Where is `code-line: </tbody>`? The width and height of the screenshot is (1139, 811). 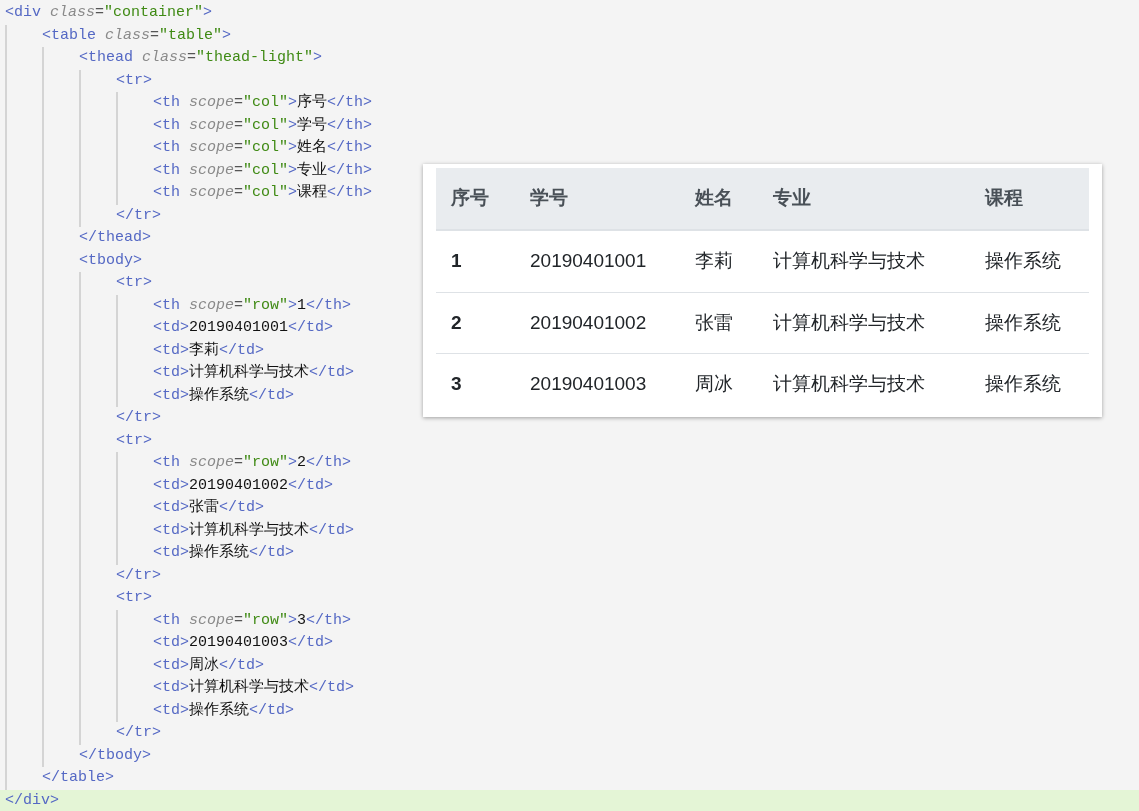
code-line: </tbody> is located at coordinates (115, 755).